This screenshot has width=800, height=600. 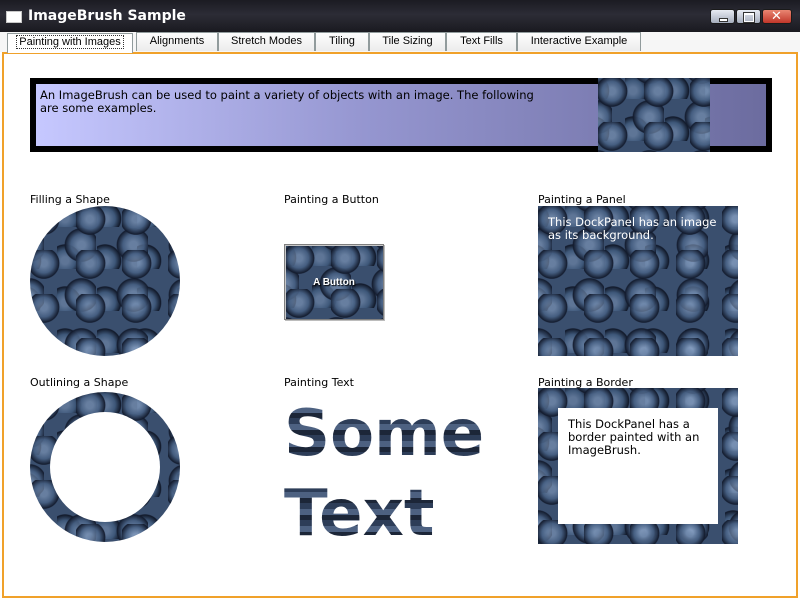 I want to click on image-filled-circle, so click(x=105, y=281).